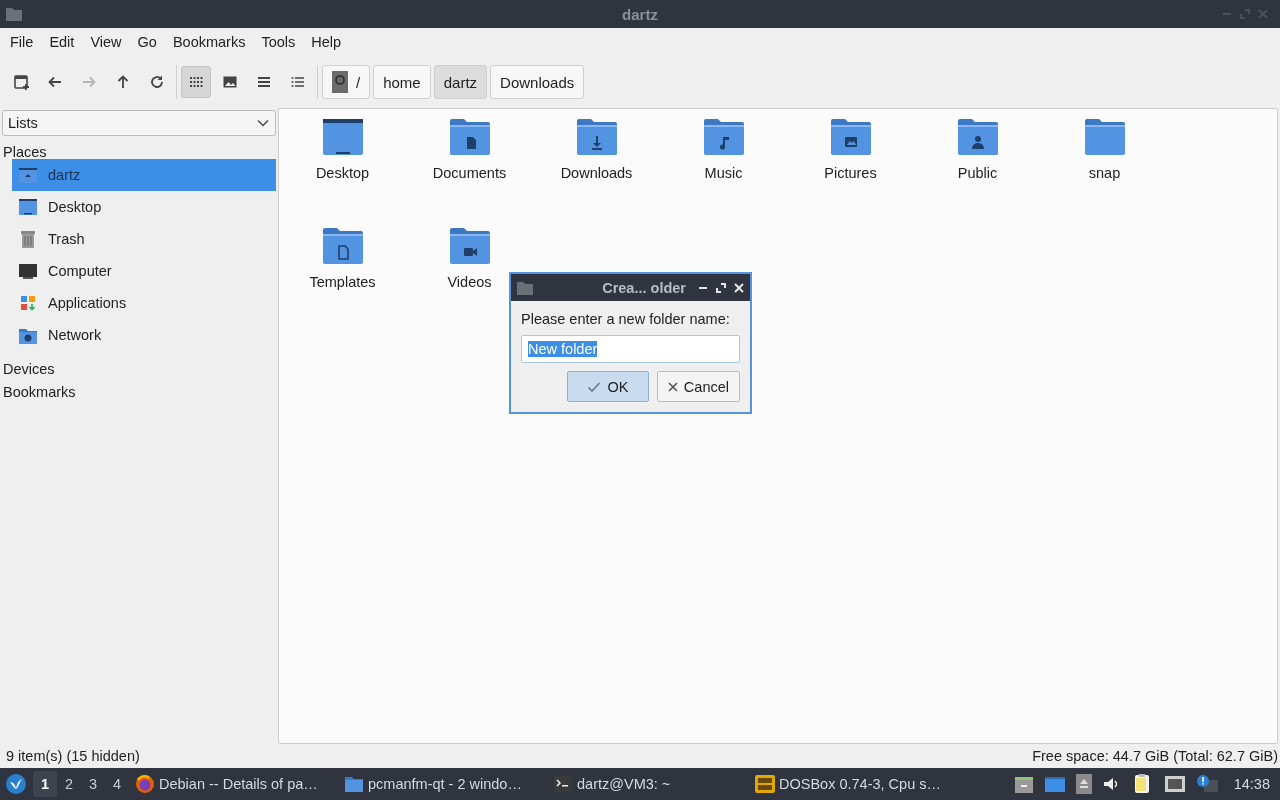 Image resolution: width=1280 pixels, height=800 pixels. What do you see at coordinates (16, 784) in the screenshot?
I see `start-menu-icon` at bounding box center [16, 784].